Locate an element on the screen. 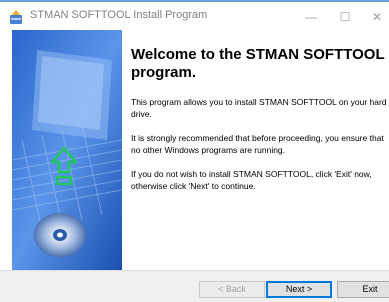 The image size is (389, 302). minimize-button: — is located at coordinates (311, 17).